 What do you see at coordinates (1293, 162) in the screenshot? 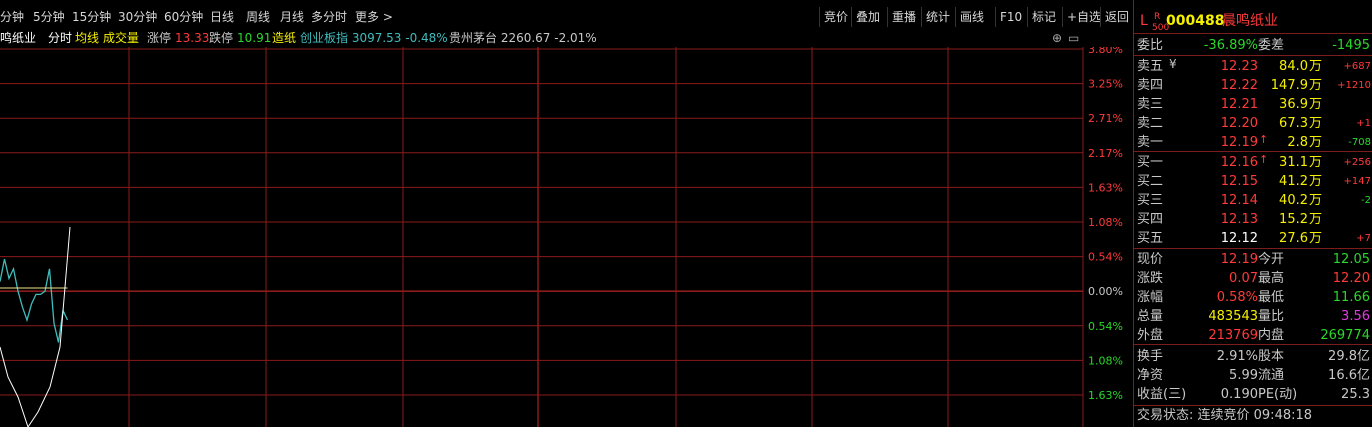
I see `level-volume: 31.1` at bounding box center [1293, 162].